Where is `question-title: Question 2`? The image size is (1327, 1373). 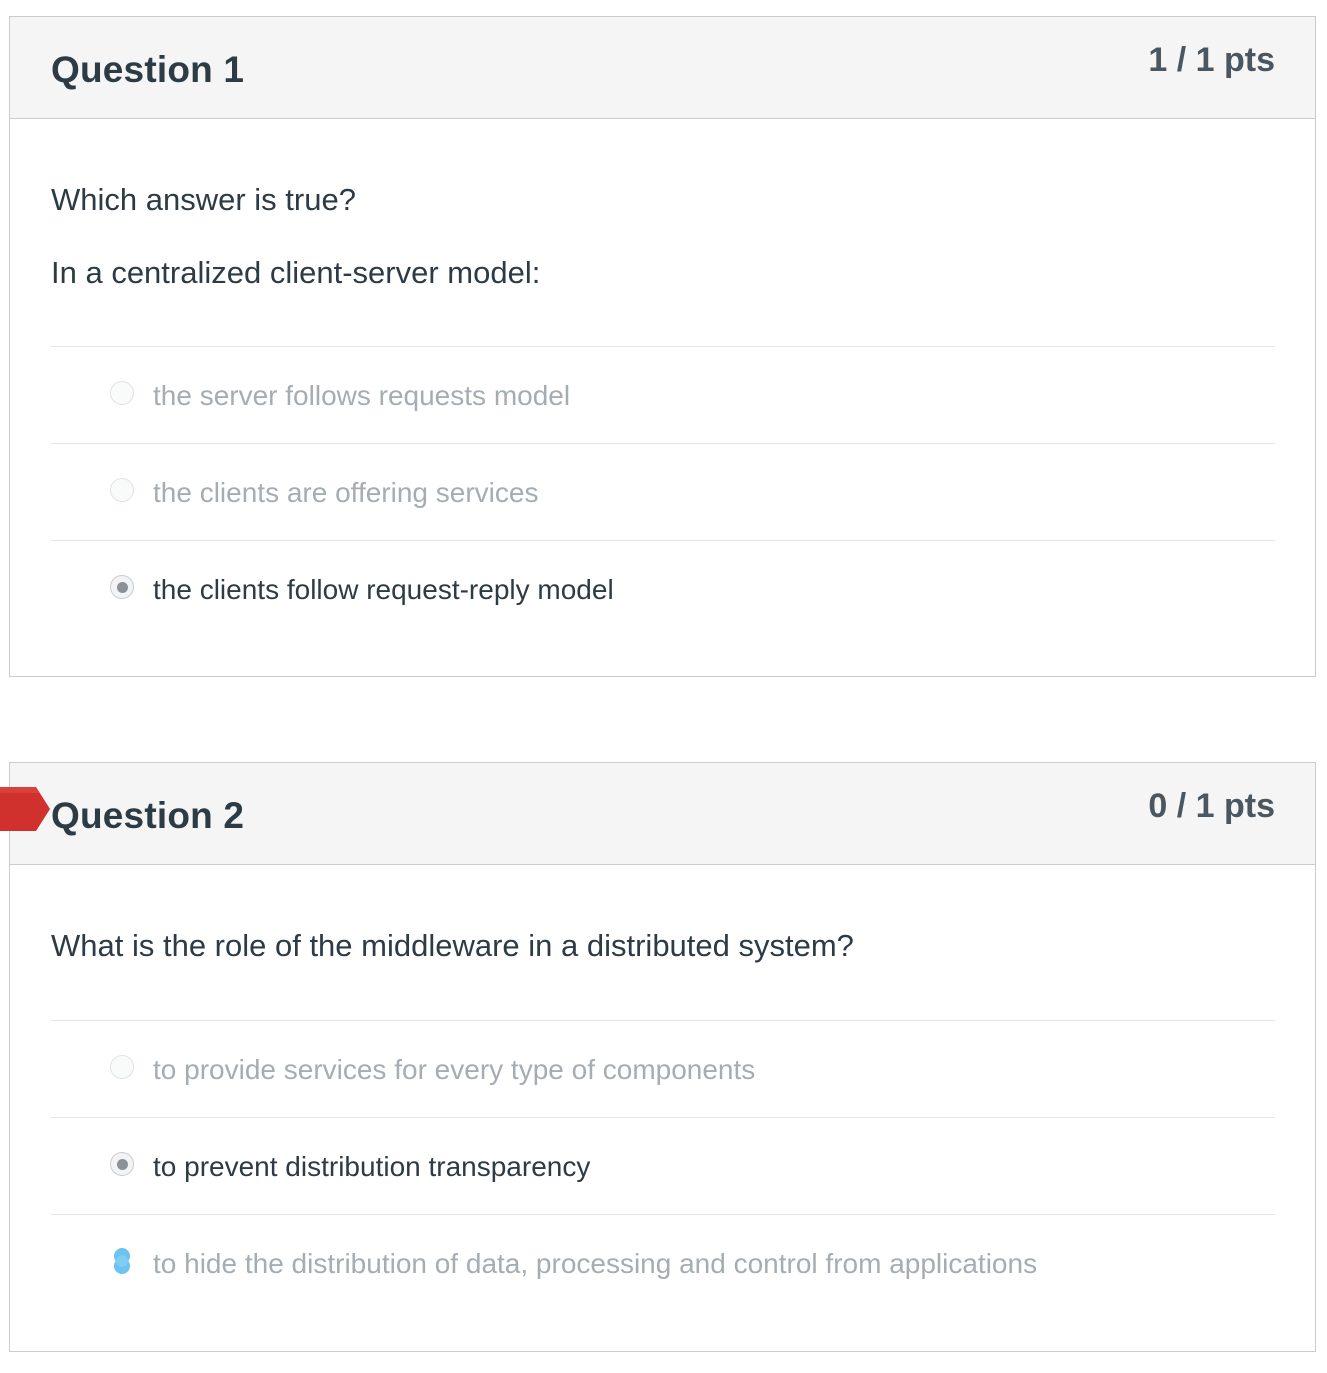 question-title: Question 2 is located at coordinates (148, 815).